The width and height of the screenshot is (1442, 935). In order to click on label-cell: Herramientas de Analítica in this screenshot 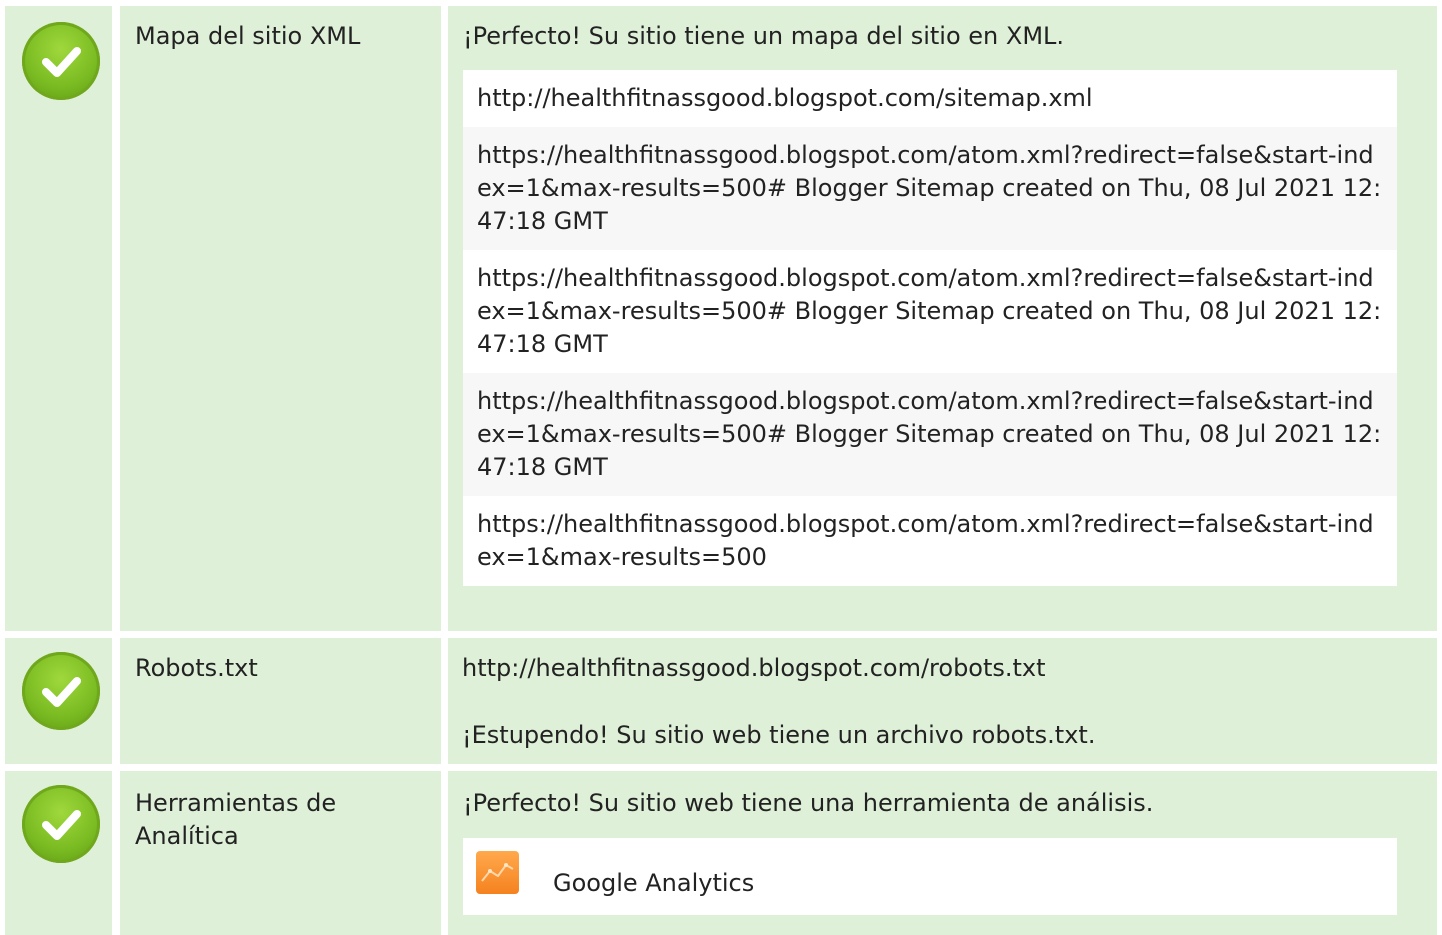, I will do `click(280, 853)`.